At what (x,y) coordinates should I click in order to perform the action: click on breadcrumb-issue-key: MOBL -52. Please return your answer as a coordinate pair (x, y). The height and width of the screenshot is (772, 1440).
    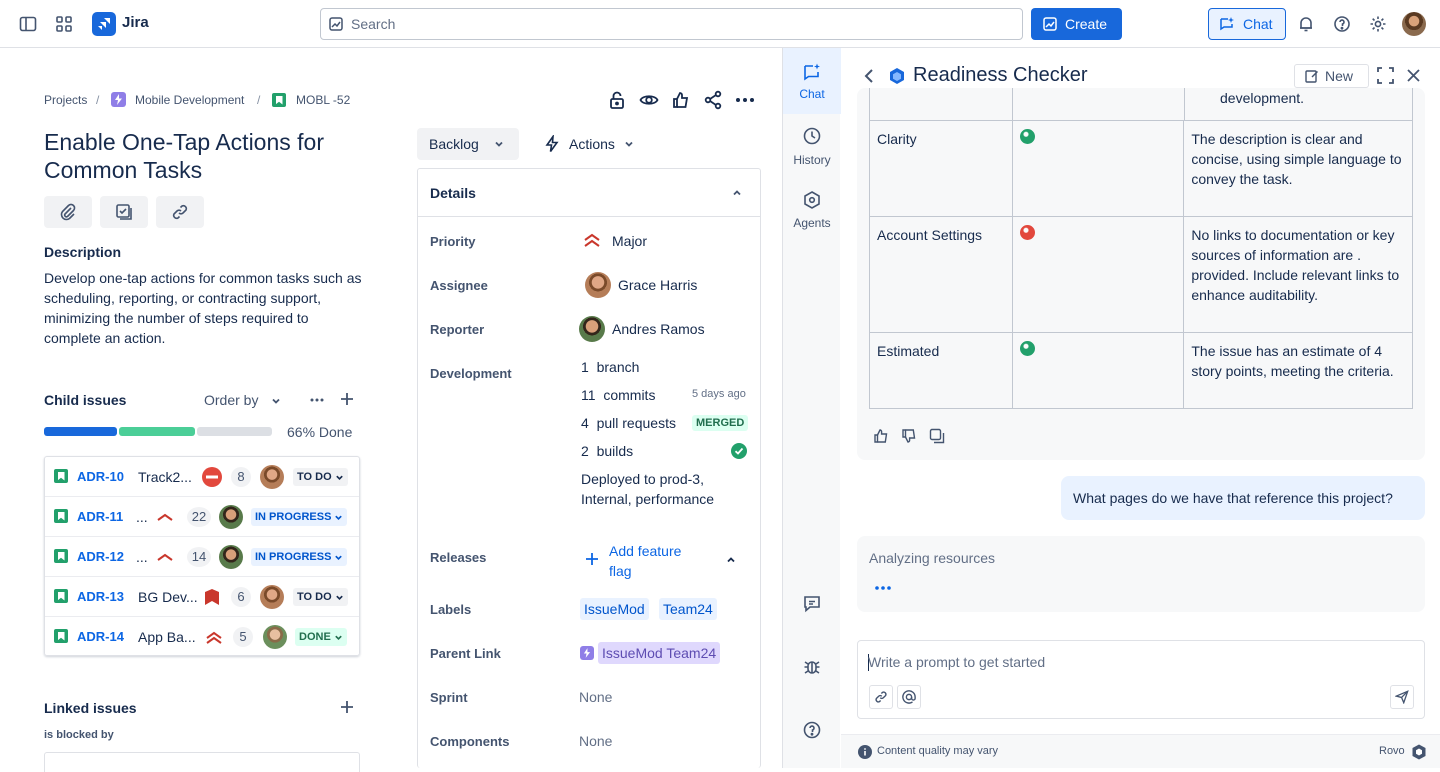
    Looking at the image, I should click on (323, 100).